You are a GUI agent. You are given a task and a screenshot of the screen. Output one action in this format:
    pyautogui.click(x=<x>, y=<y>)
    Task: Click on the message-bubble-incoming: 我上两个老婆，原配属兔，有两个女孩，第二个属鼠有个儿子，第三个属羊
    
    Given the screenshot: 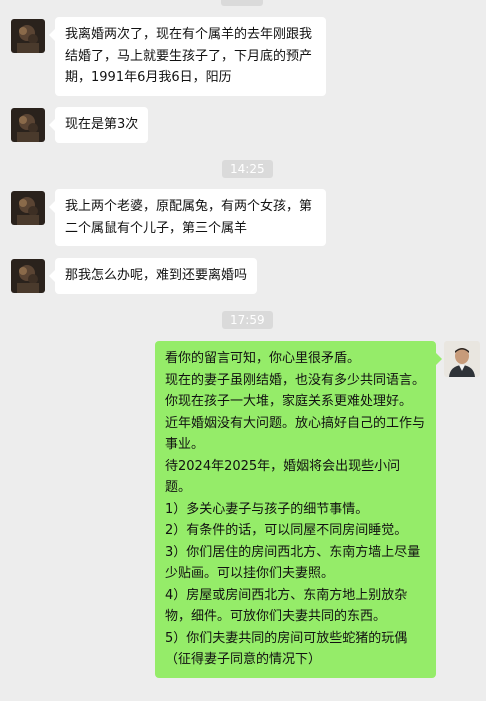 What is the action you would take?
    pyautogui.click(x=187, y=217)
    